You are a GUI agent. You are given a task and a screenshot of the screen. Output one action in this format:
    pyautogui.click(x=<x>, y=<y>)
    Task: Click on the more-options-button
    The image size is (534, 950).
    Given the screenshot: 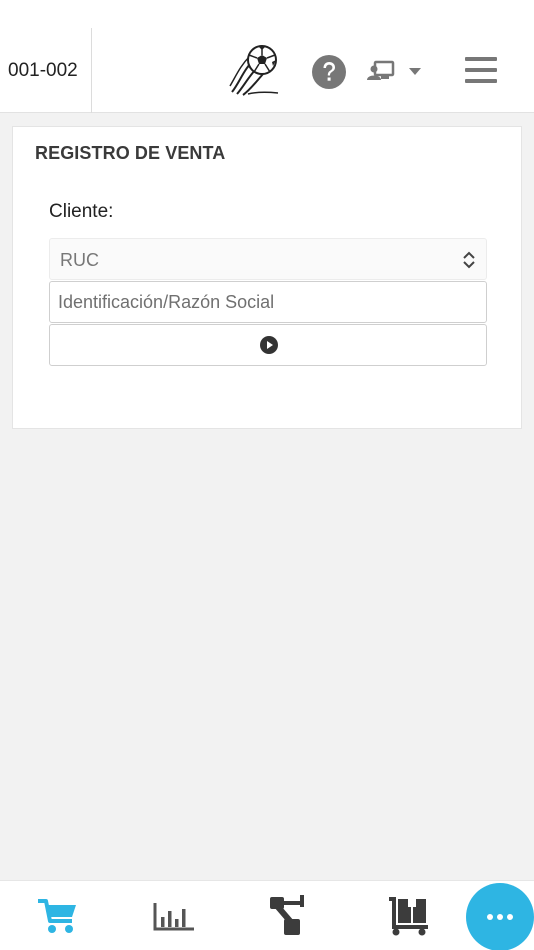 What is the action you would take?
    pyautogui.click(x=500, y=916)
    